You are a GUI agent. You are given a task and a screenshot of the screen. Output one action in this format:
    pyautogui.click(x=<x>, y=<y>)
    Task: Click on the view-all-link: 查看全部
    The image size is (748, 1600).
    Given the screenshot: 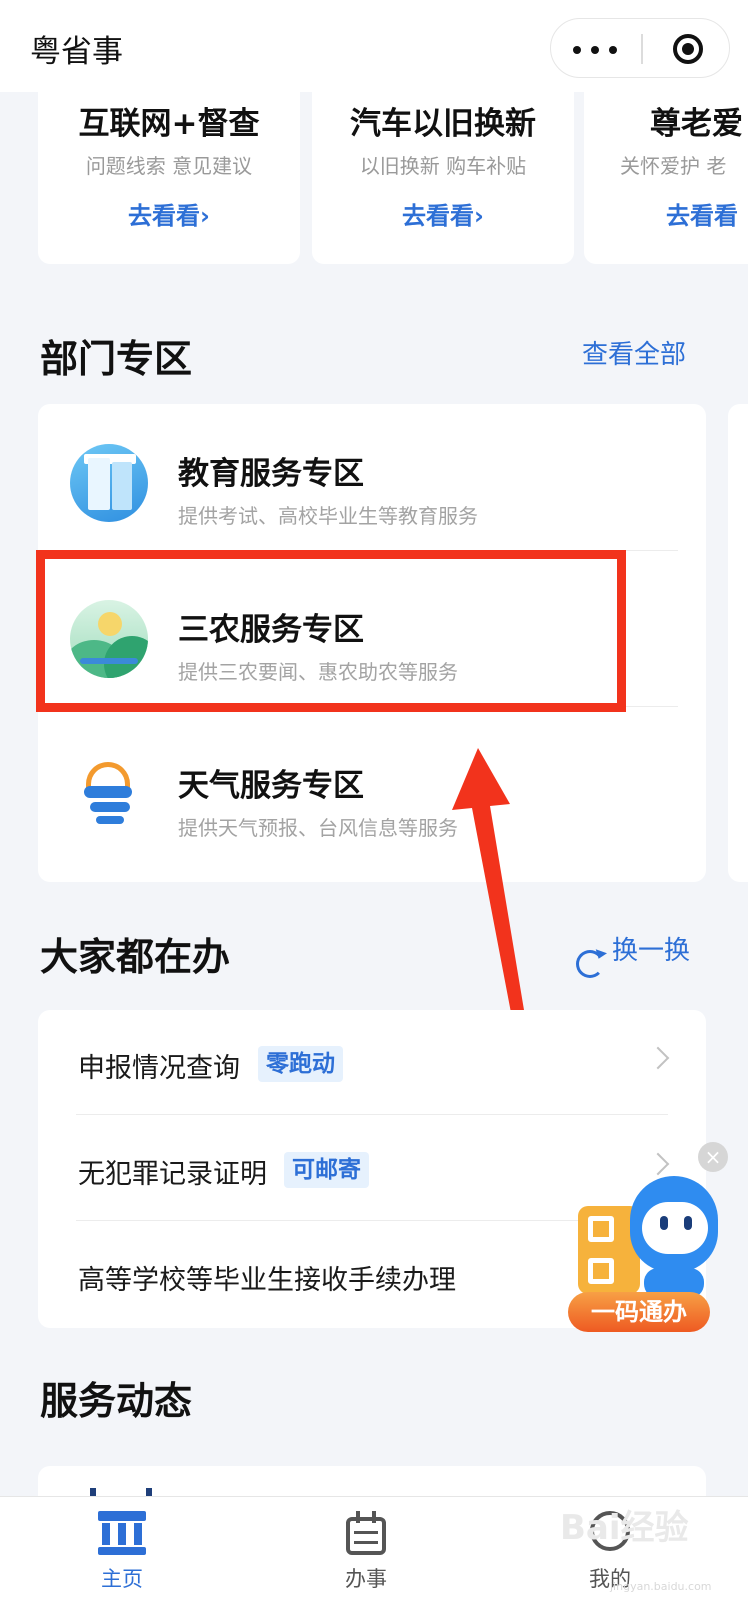 What is the action you would take?
    pyautogui.click(x=634, y=352)
    